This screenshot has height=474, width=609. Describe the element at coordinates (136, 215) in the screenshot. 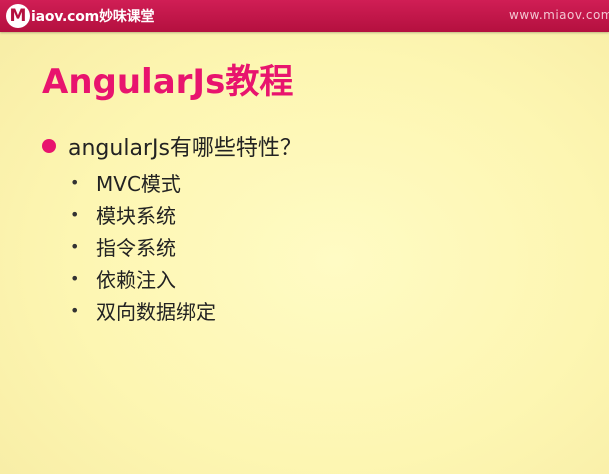

I see `list-item-text: 模块系统` at that location.